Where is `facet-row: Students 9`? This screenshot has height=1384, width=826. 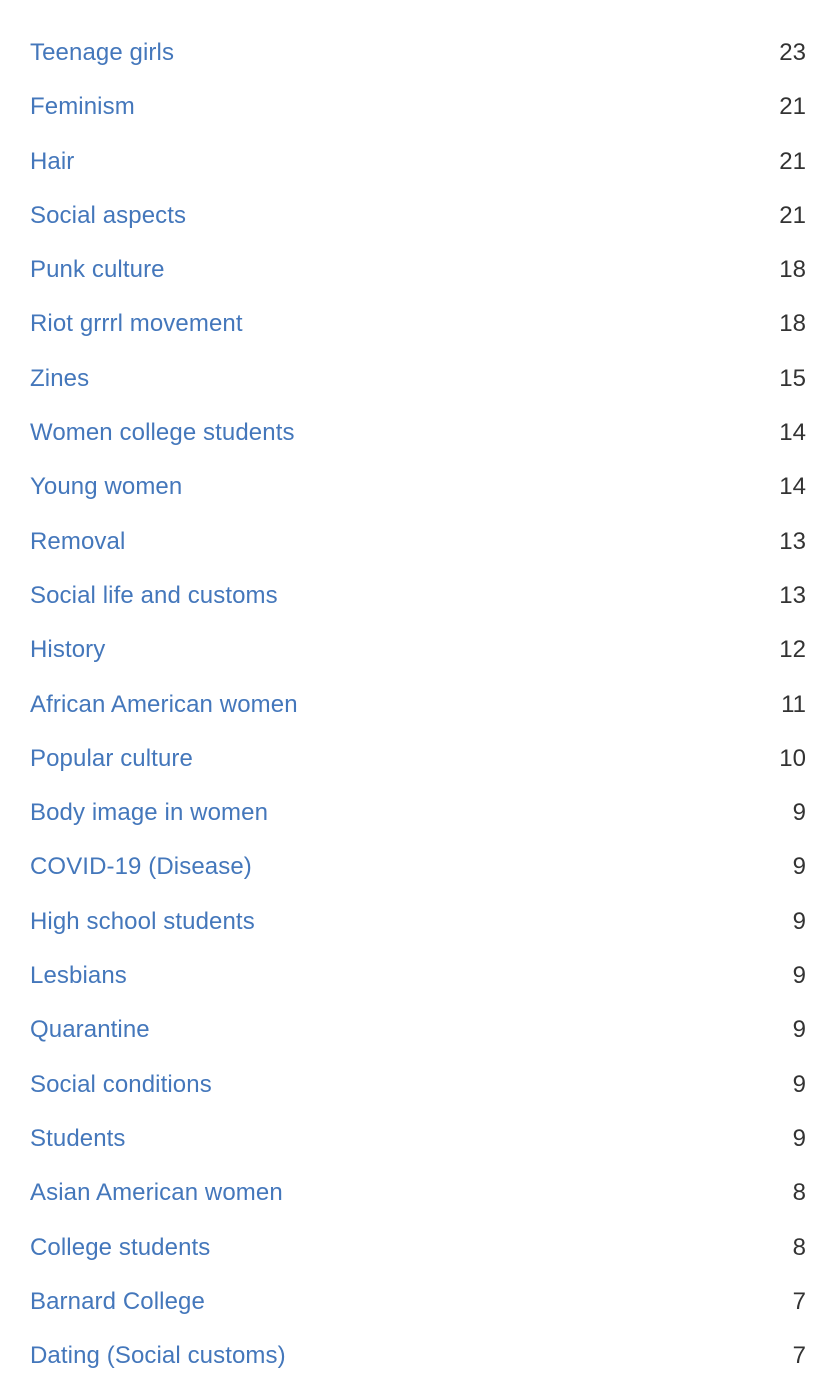 facet-row: Students 9 is located at coordinates (418, 1152).